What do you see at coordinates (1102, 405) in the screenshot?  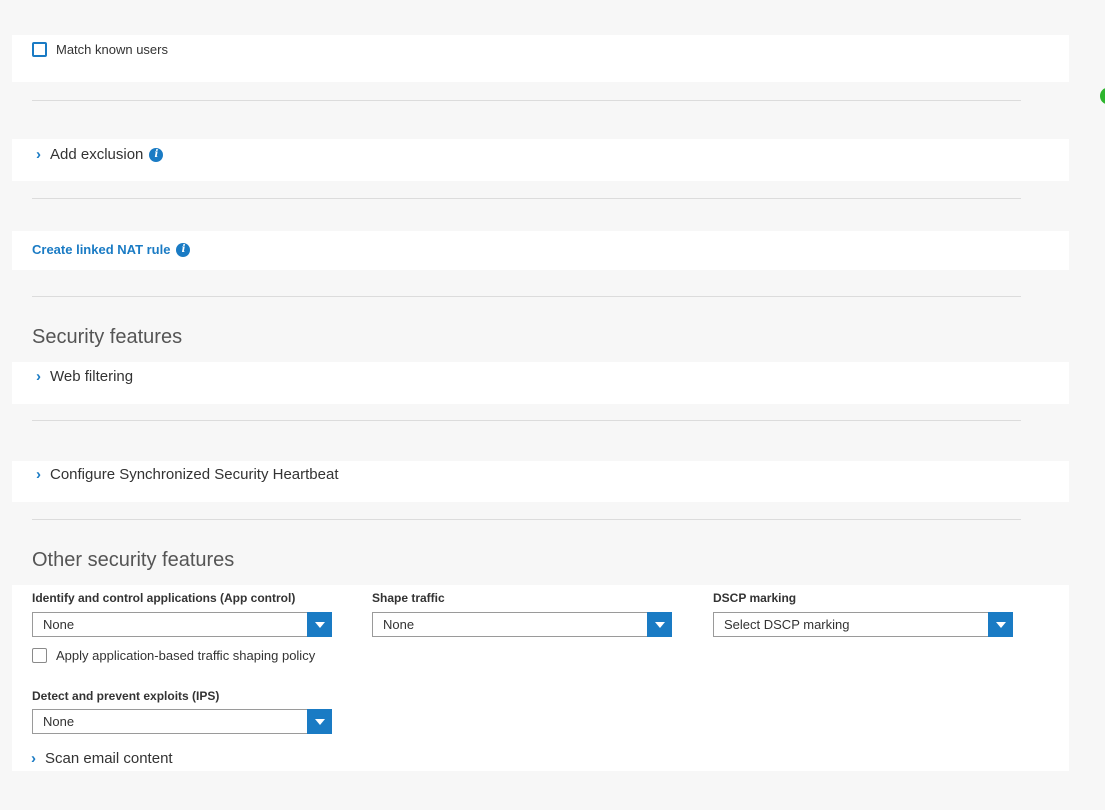 I see `side-panel` at bounding box center [1102, 405].